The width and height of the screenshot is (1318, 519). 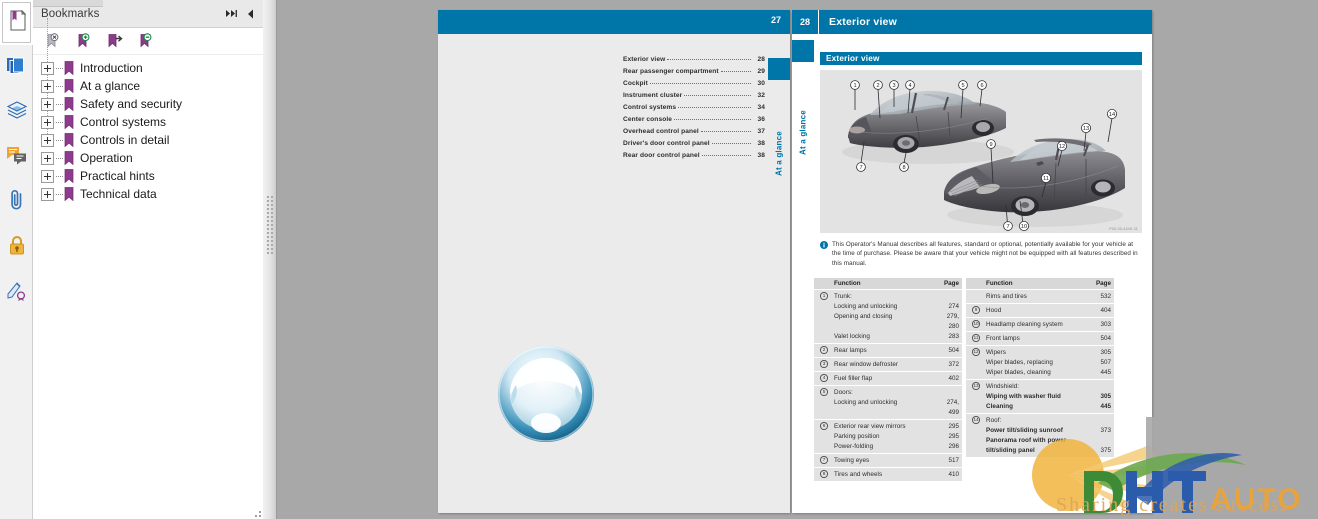 What do you see at coordinates (824, 365) in the screenshot?
I see `row-number: 3` at bounding box center [824, 365].